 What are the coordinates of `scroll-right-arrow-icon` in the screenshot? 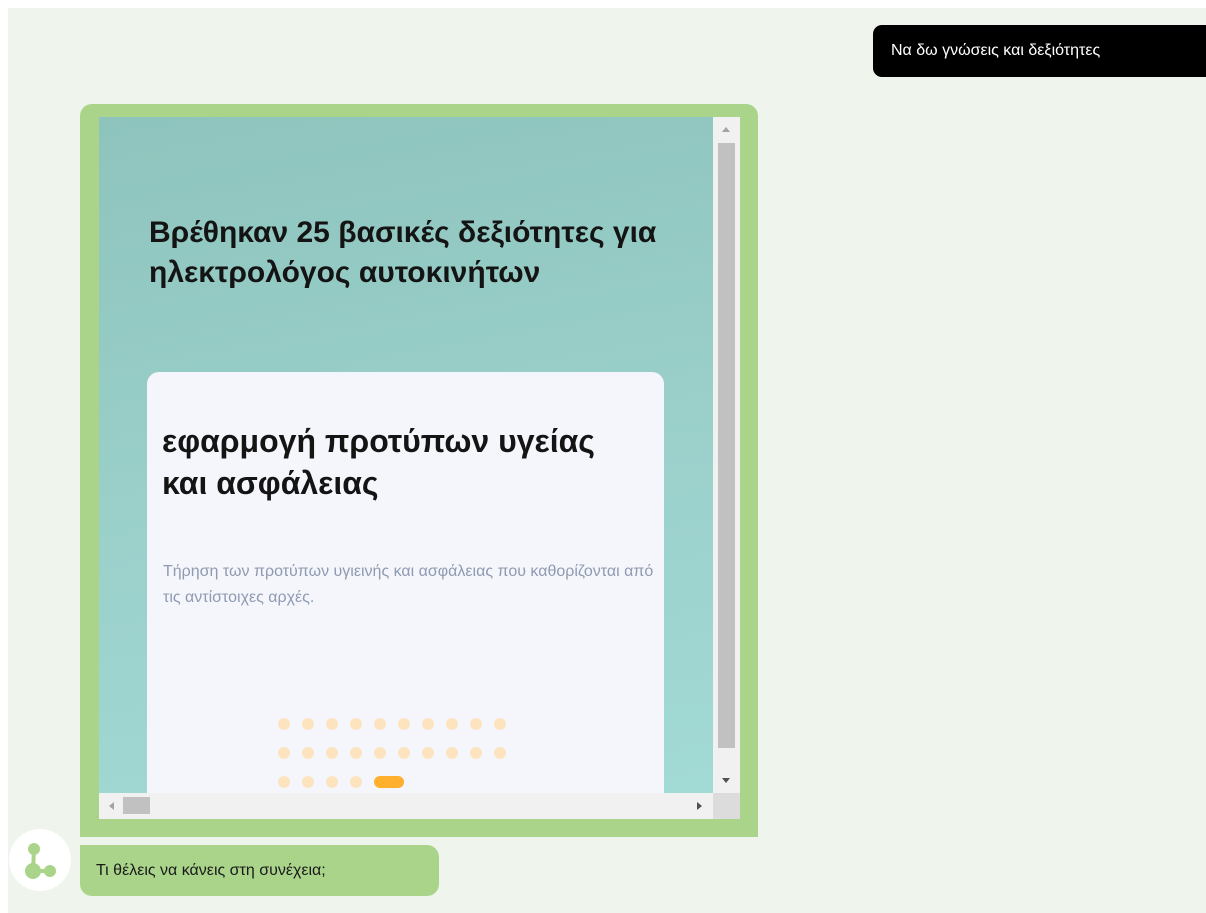 It's located at (699, 806).